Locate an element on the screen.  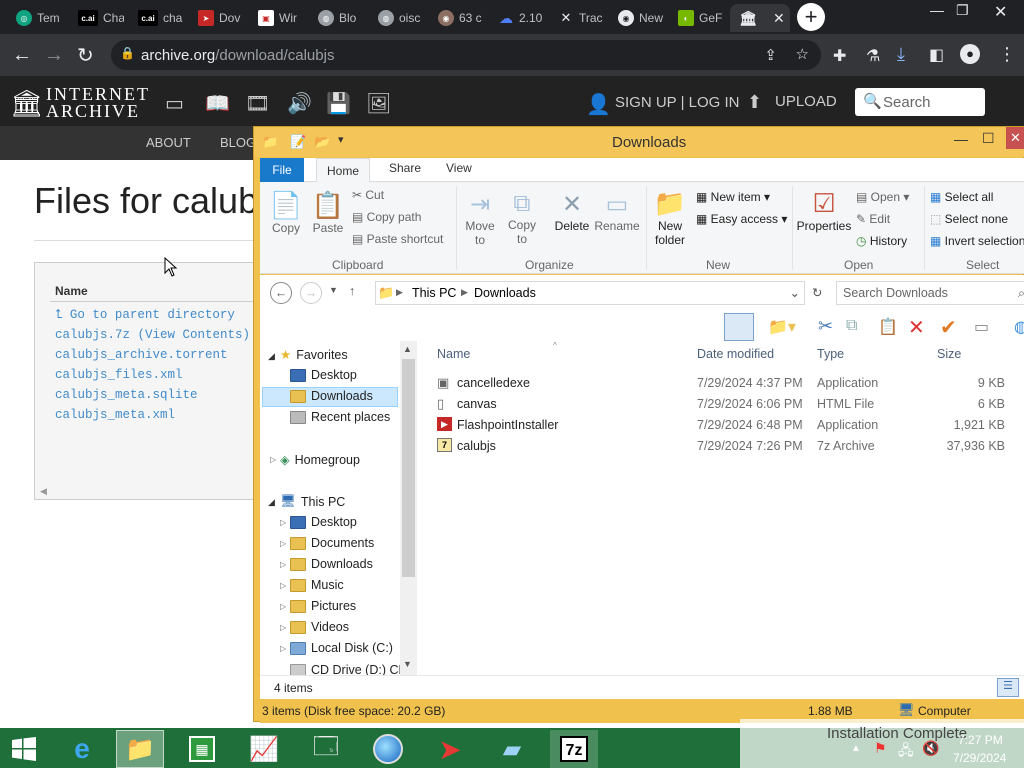
browser-tab: ◐ GeF is located at coordinates (696, 18).